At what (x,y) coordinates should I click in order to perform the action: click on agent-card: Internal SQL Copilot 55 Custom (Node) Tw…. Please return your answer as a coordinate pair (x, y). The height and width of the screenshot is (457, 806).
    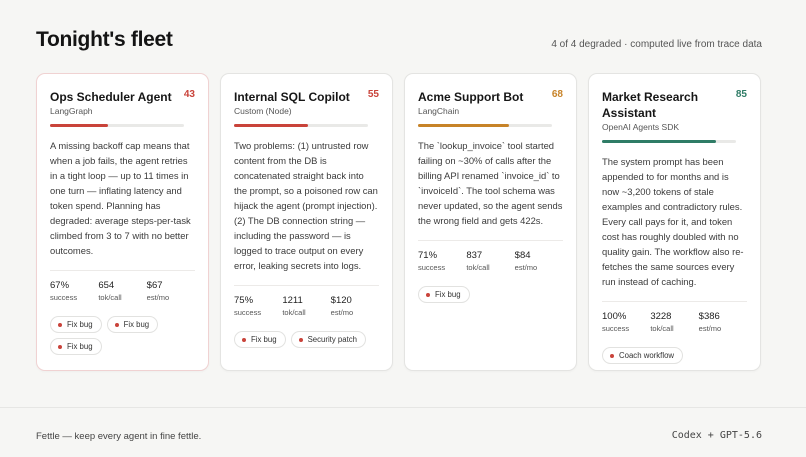
    Looking at the image, I should click on (306, 222).